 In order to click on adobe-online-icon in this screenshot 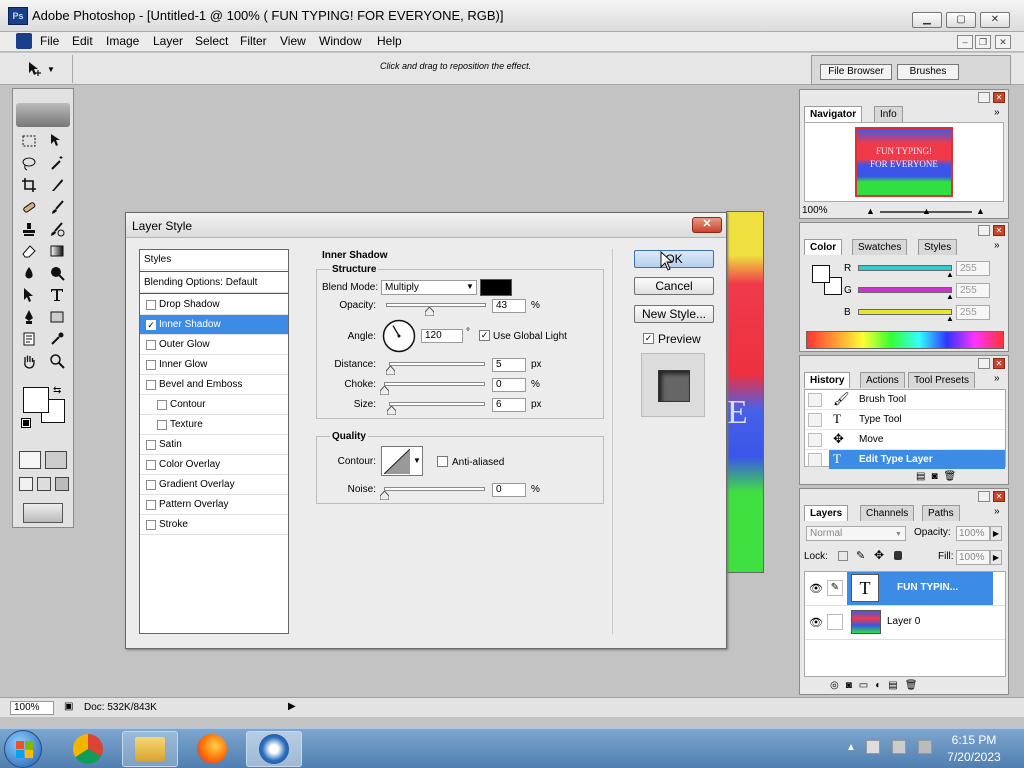, I will do `click(43, 115)`.